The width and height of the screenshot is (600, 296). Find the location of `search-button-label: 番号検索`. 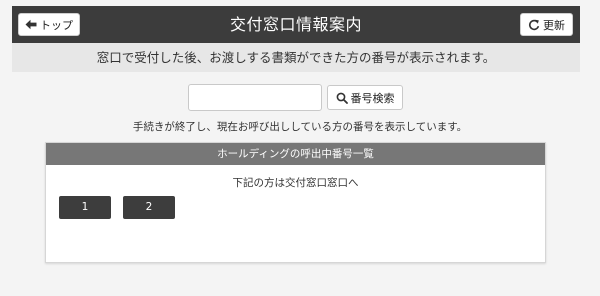

search-button-label: 番号検索 is located at coordinates (372, 98).